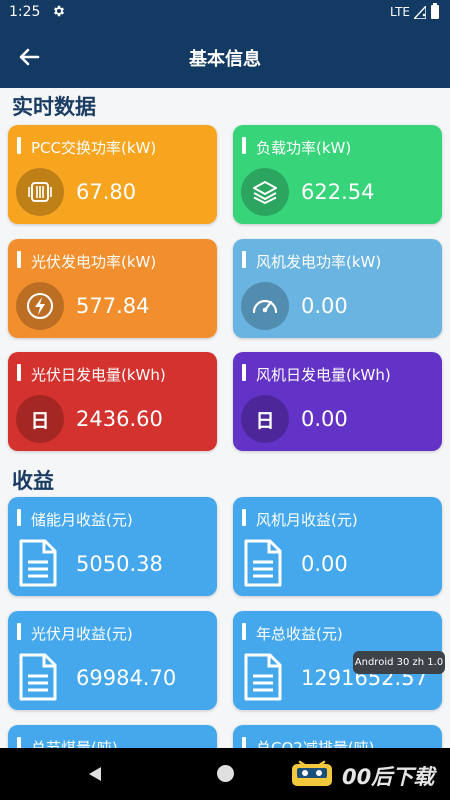 The image size is (450, 800). I want to click on wind-daily-energy-card: 风机日发电量(kWh) 日 0.00, so click(337, 401).